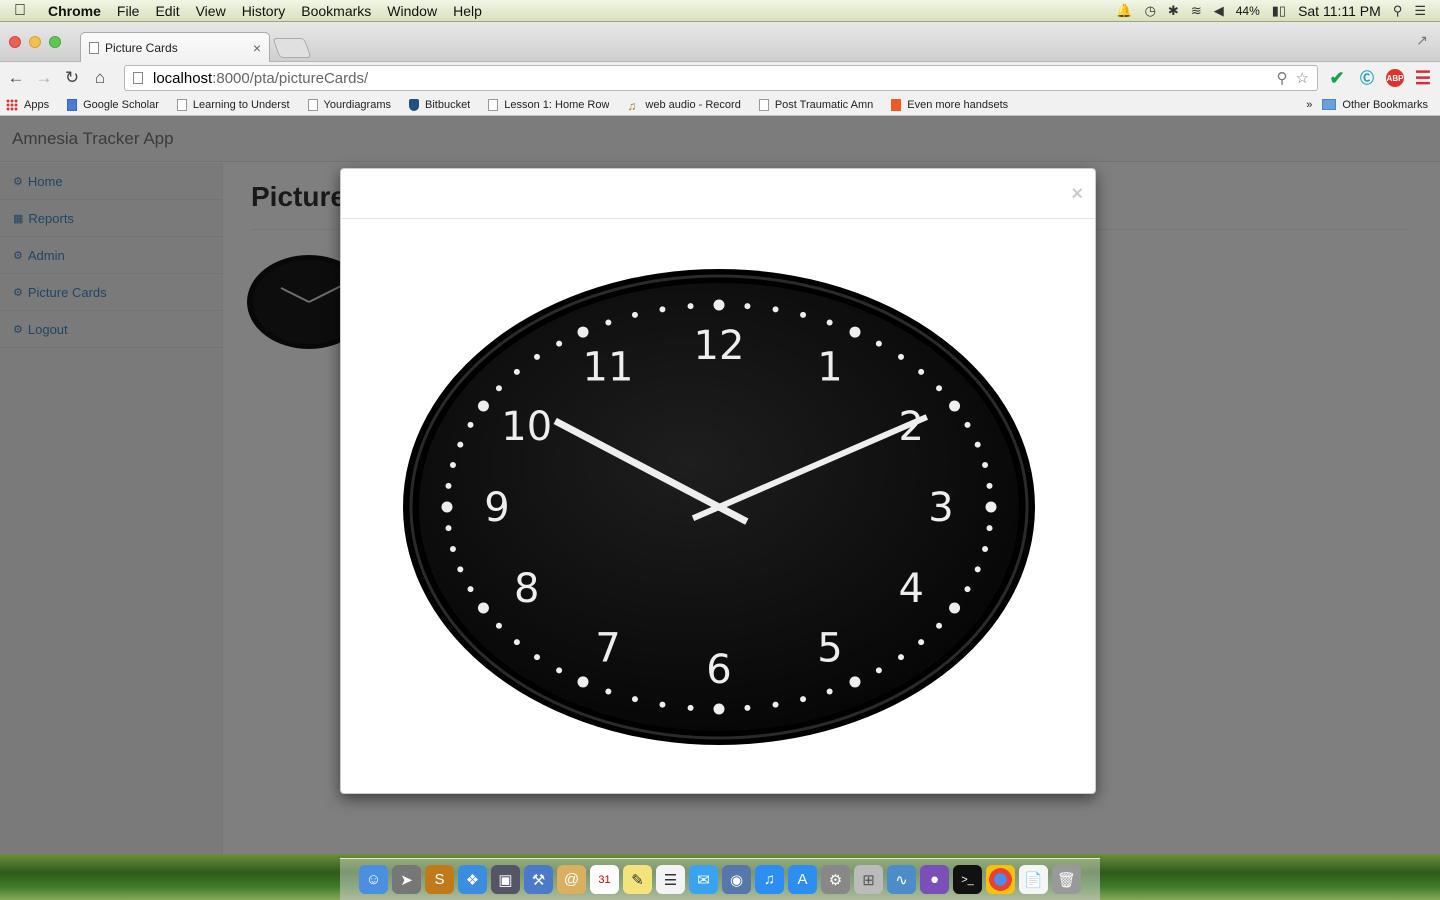 The height and width of the screenshot is (900, 1440). I want to click on notification-center-icon: ☰, so click(1420, 11).